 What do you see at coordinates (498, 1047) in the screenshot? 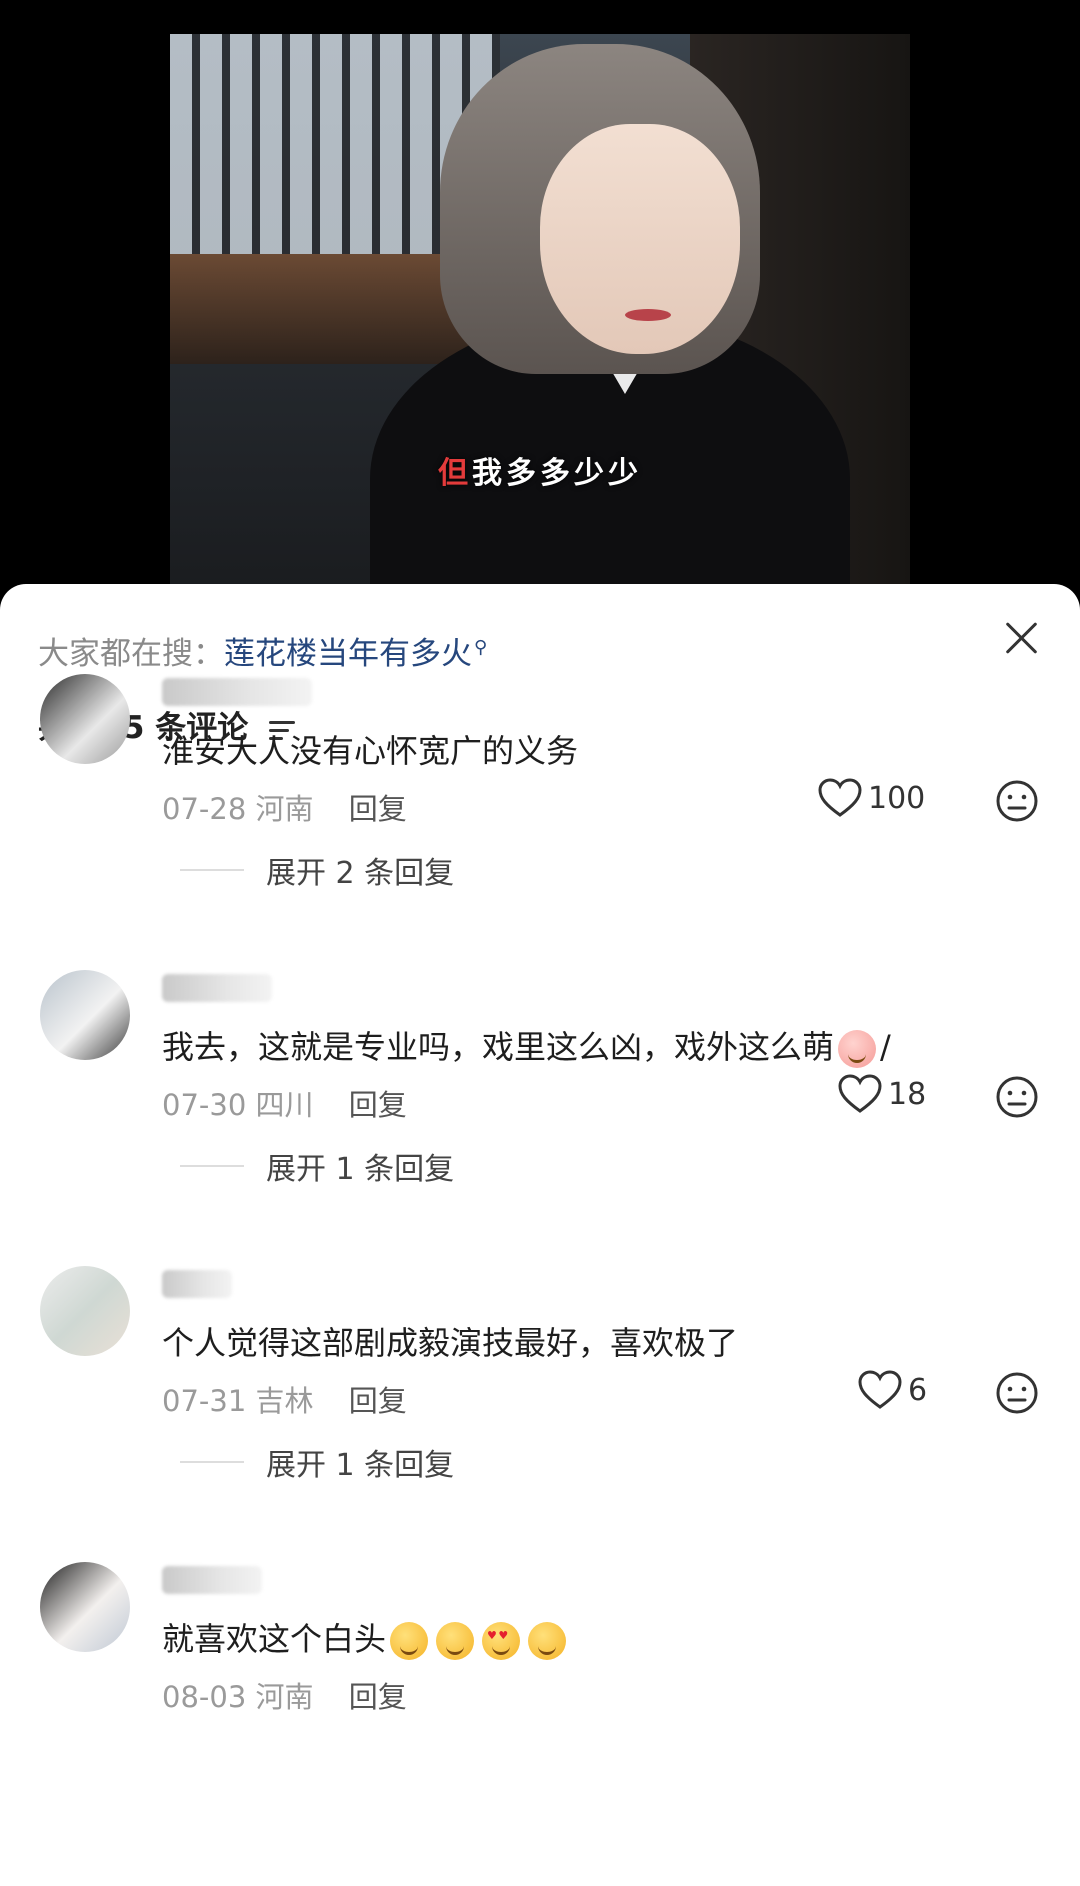
I see `comment-text-body: 我去，这就是专业吗，戏里这么凶，戏外这么萌` at bounding box center [498, 1047].